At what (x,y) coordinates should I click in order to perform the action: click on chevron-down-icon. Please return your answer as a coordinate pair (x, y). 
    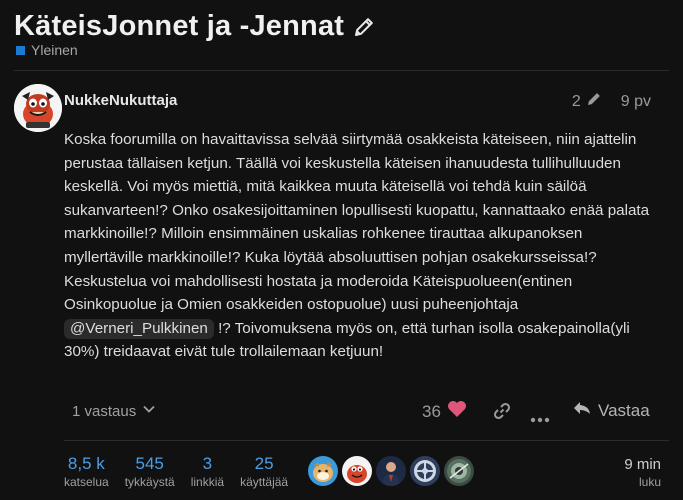
    Looking at the image, I should click on (149, 411).